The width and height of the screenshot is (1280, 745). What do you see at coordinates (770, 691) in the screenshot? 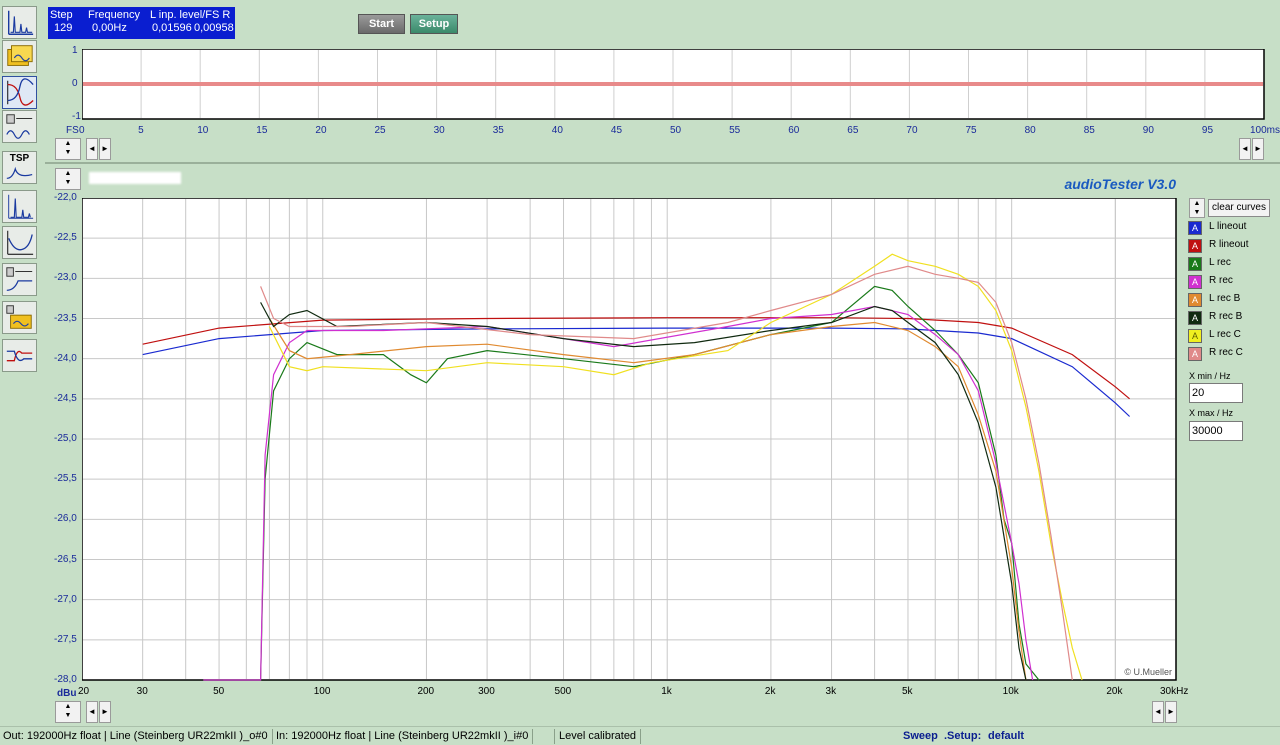
I see `x-tick-label: 2k` at bounding box center [770, 691].